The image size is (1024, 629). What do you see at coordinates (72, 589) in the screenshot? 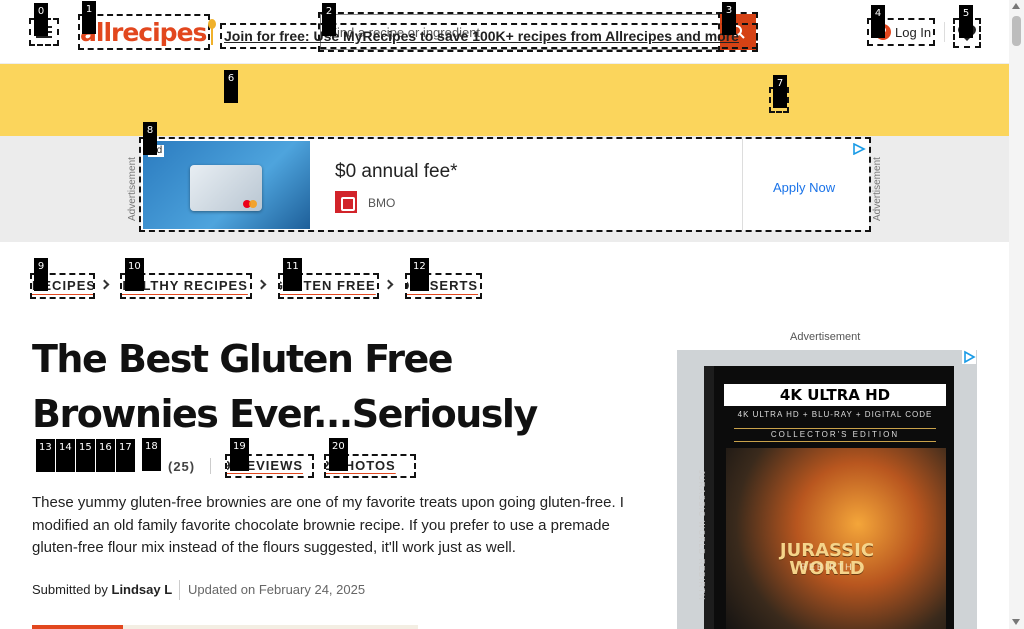
I see `byline-prefix: Submitted by` at bounding box center [72, 589].